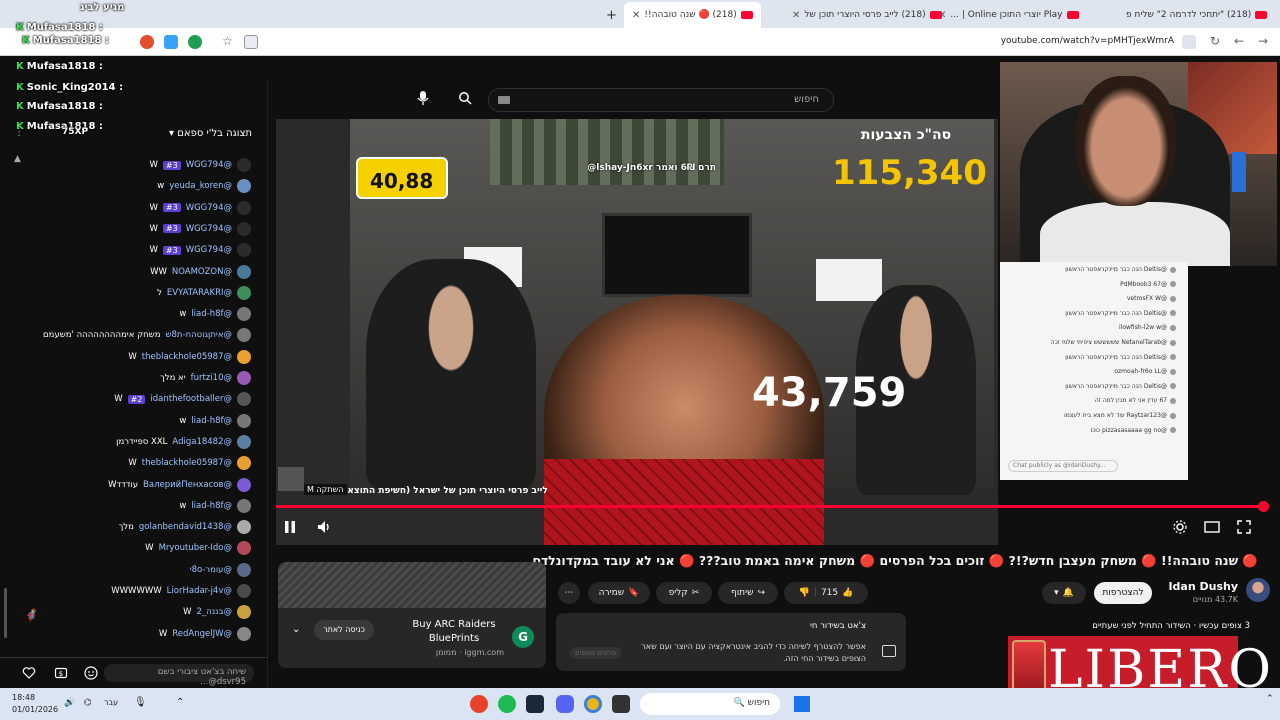  I want to click on fullscreen-icon, so click(1244, 527).